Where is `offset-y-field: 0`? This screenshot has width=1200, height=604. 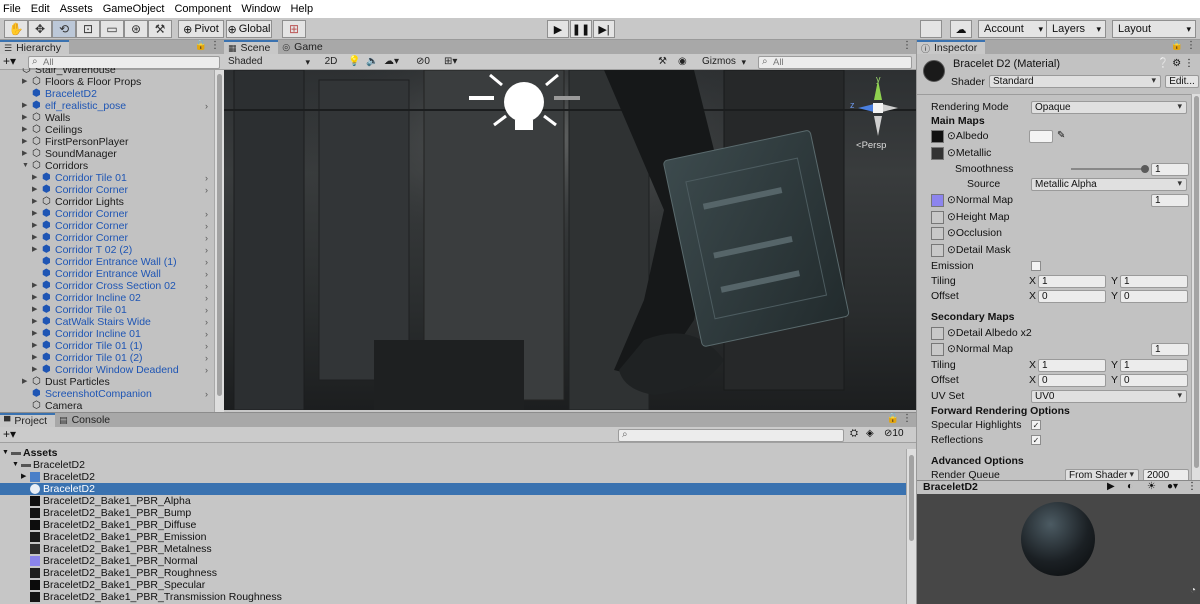
offset-y-field: 0 is located at coordinates (1154, 296).